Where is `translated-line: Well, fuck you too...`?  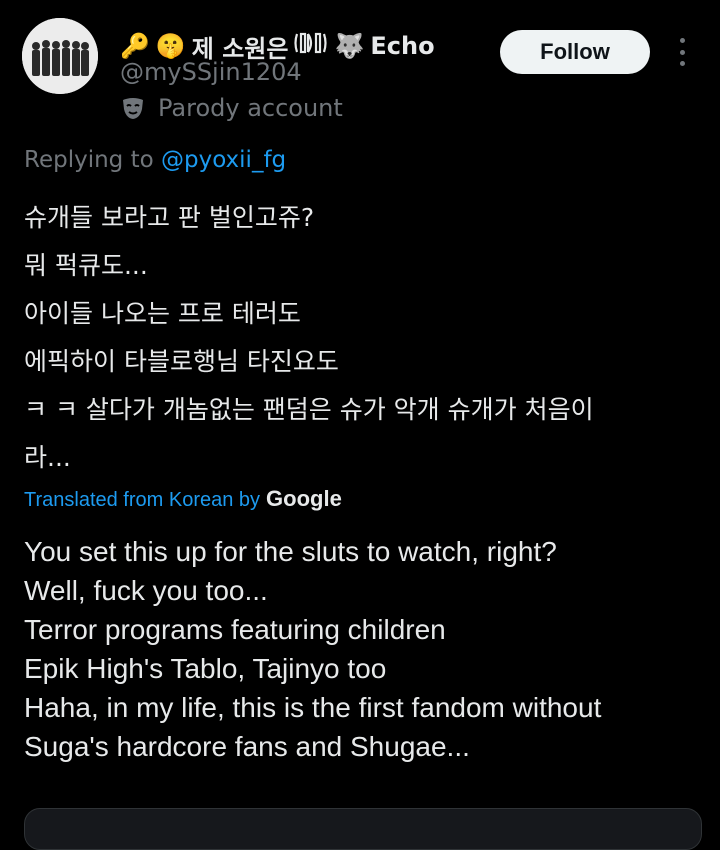
translated-line: Well, fuck you too... is located at coordinates (146, 590).